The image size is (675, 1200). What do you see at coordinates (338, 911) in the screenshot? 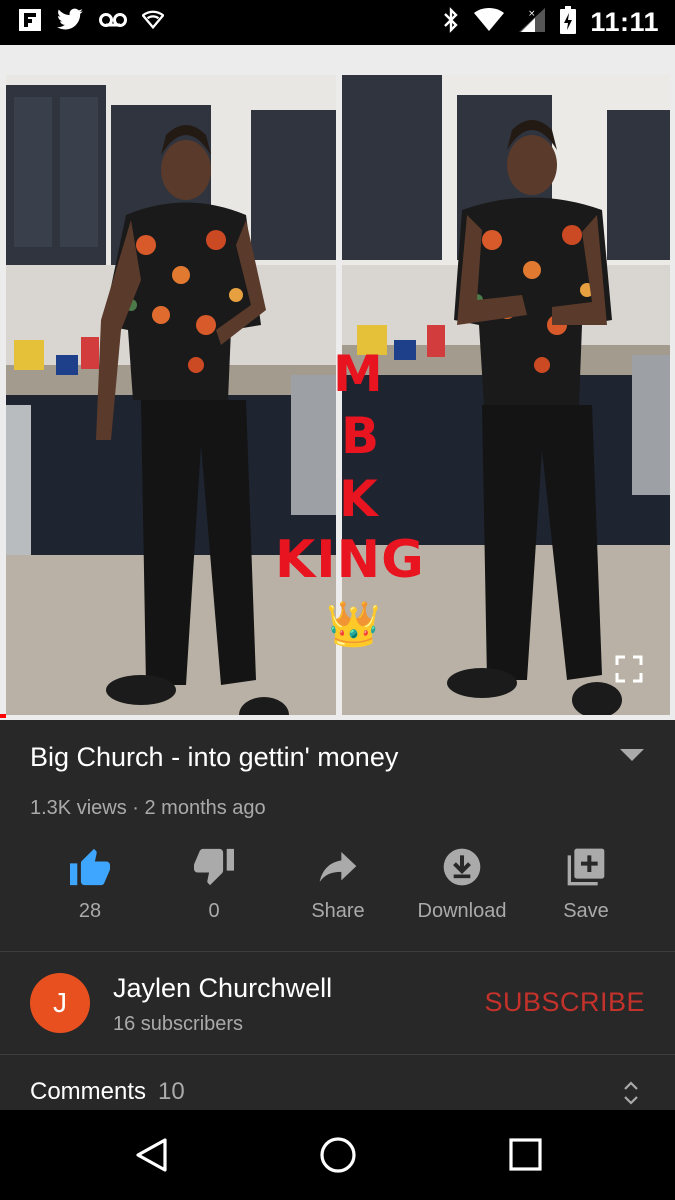
I see `share-label: Share` at bounding box center [338, 911].